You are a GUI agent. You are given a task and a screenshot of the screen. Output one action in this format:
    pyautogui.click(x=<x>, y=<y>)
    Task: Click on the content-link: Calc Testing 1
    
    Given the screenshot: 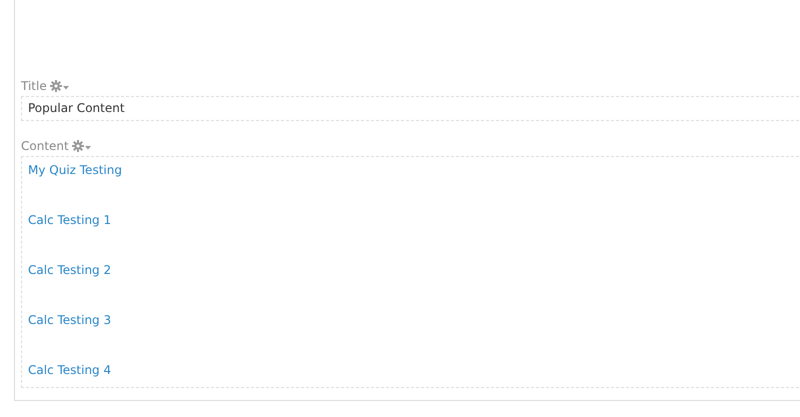 What is the action you would take?
    pyautogui.click(x=70, y=220)
    